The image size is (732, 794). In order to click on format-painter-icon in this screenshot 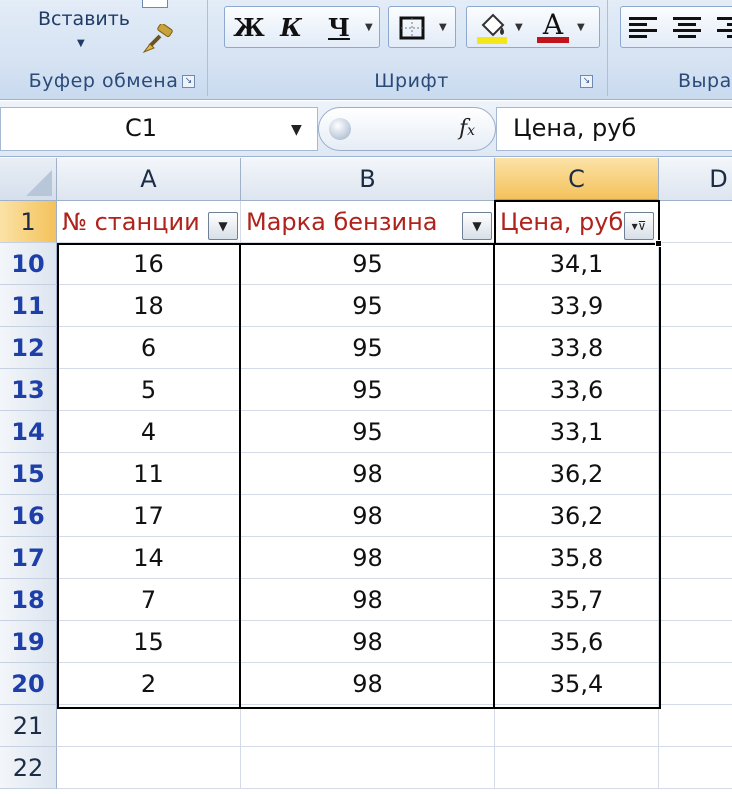, I will do `click(159, 39)`.